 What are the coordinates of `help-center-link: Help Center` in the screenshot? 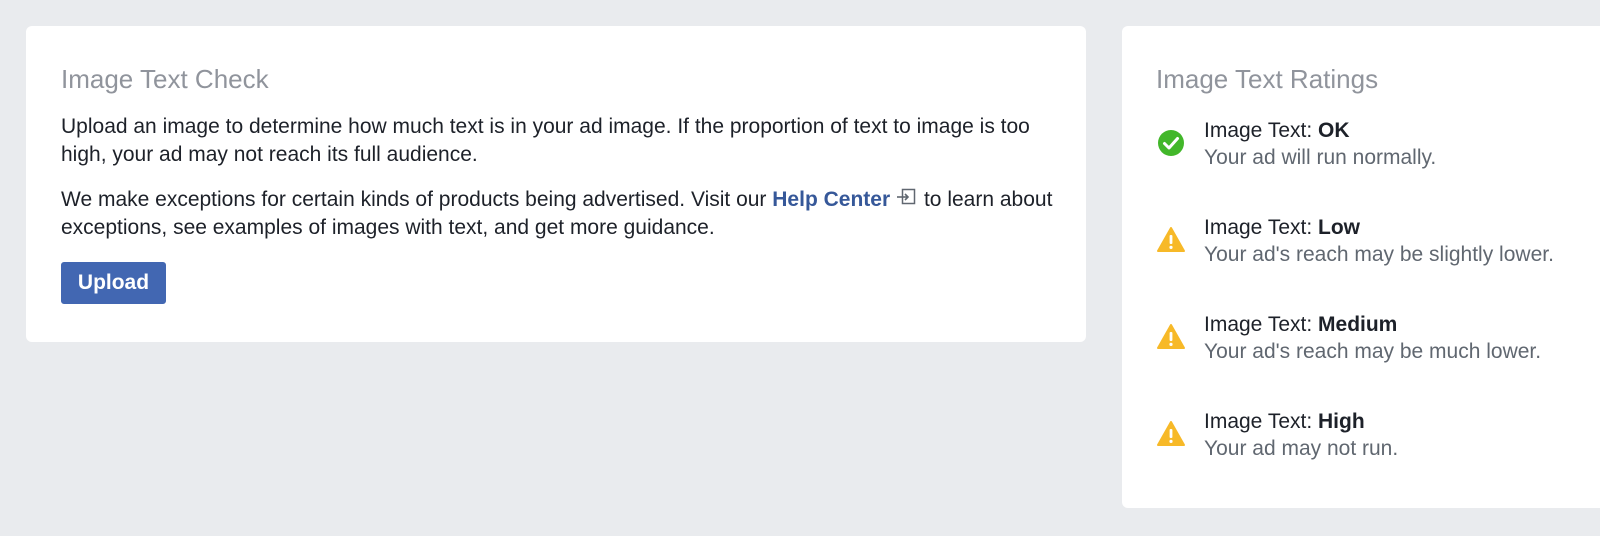 It's located at (831, 199).